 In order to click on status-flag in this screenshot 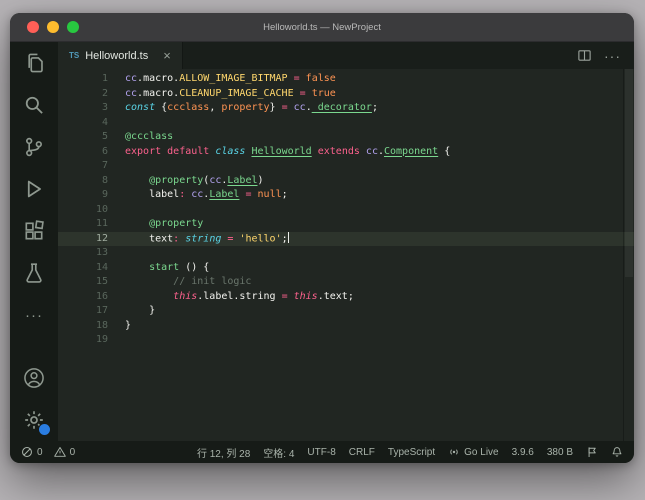, I will do `click(592, 452)`.